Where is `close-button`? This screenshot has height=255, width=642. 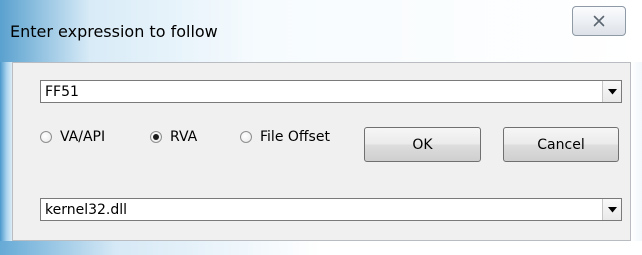 close-button is located at coordinates (599, 21).